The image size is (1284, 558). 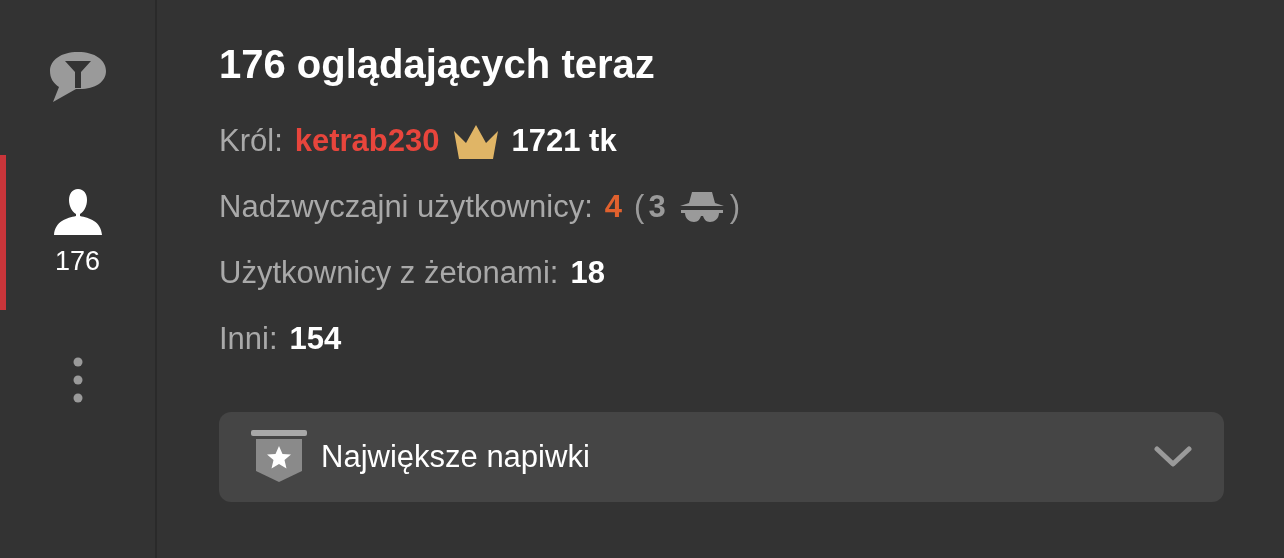 What do you see at coordinates (406, 207) in the screenshot?
I see `stat-label: Nadzwyczajni użytkownicy:` at bounding box center [406, 207].